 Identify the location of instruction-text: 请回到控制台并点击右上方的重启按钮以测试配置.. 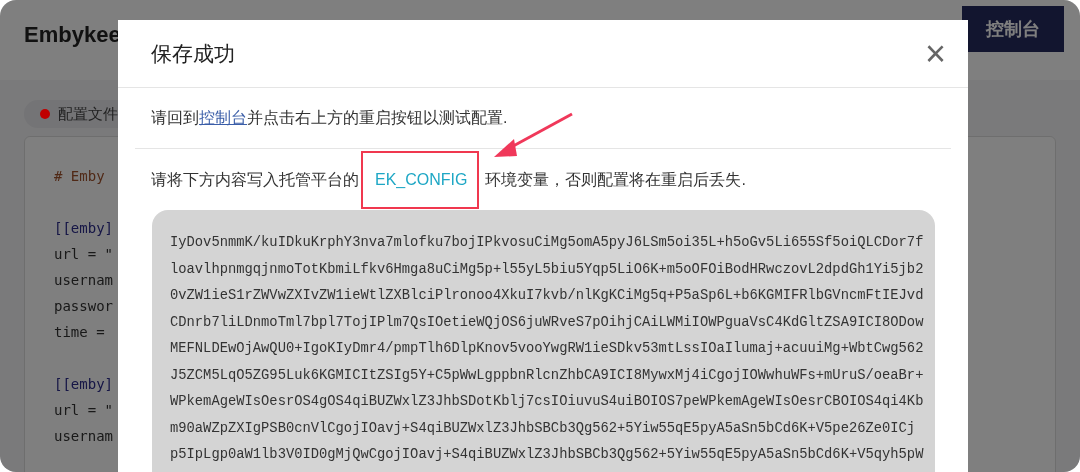
(543, 118).